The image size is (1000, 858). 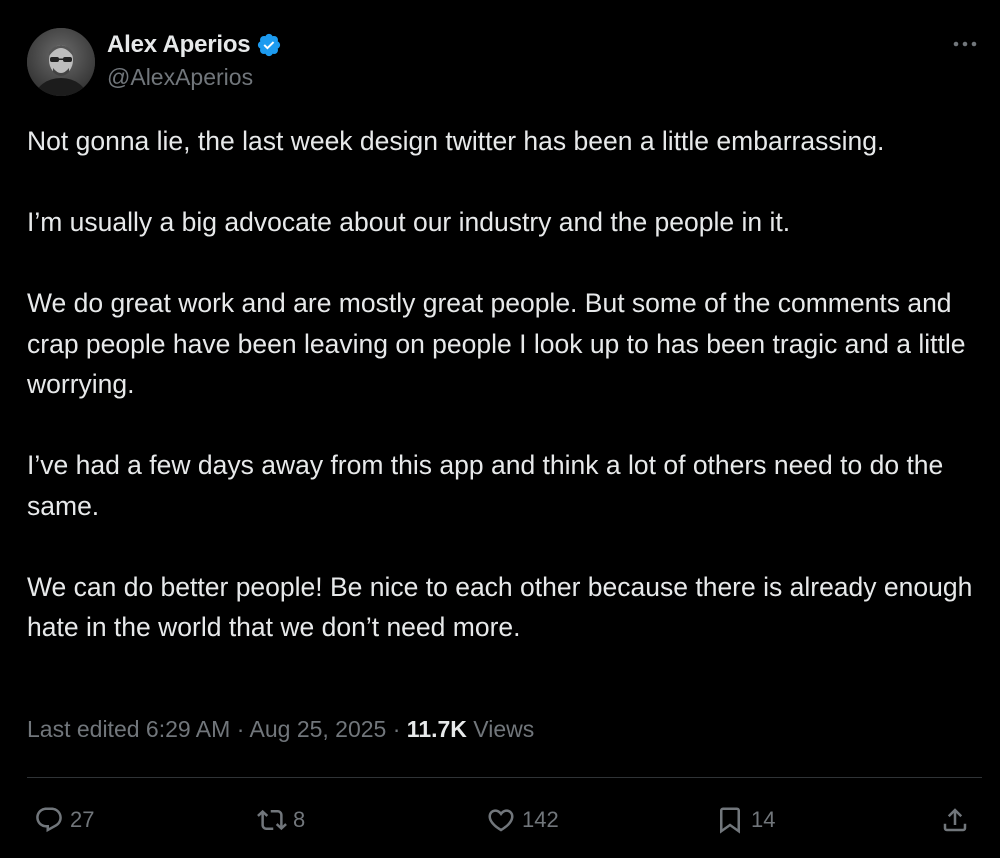 I want to click on more-options-icon, so click(x=965, y=44).